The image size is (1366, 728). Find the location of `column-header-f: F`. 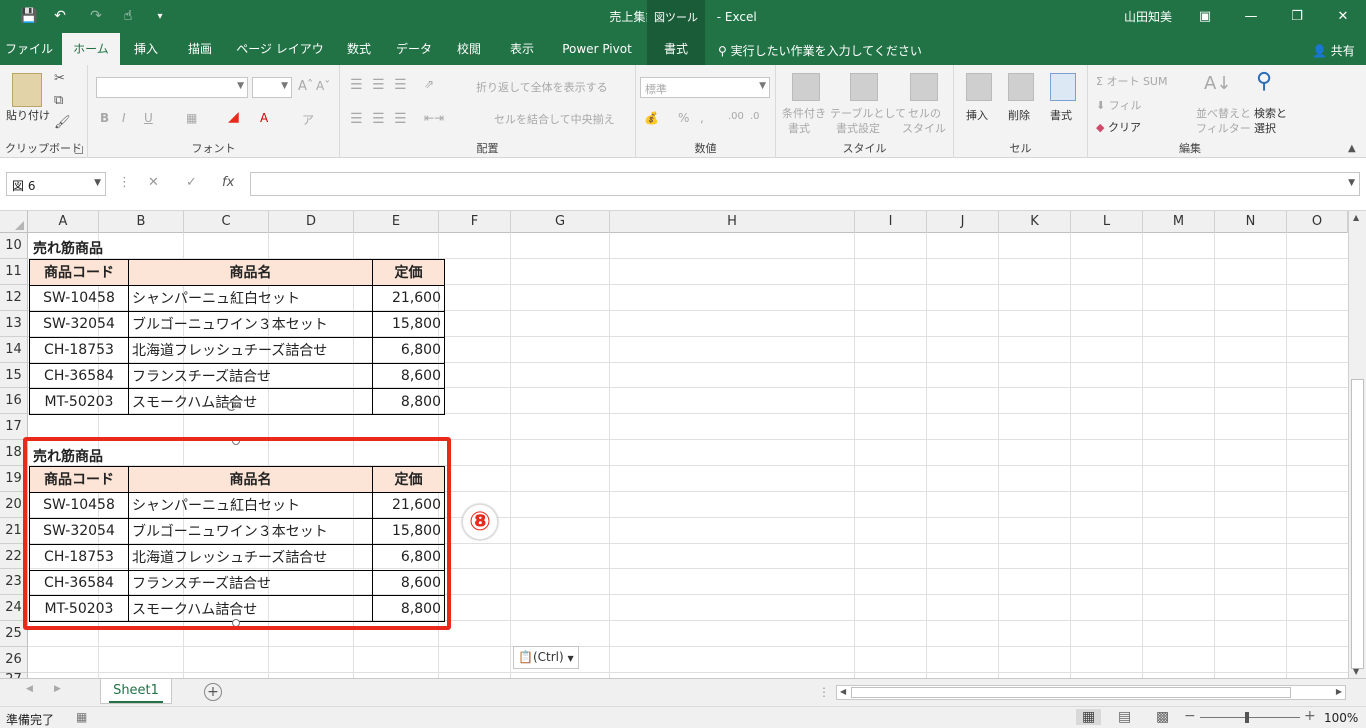

column-header-f: F is located at coordinates (475, 222).